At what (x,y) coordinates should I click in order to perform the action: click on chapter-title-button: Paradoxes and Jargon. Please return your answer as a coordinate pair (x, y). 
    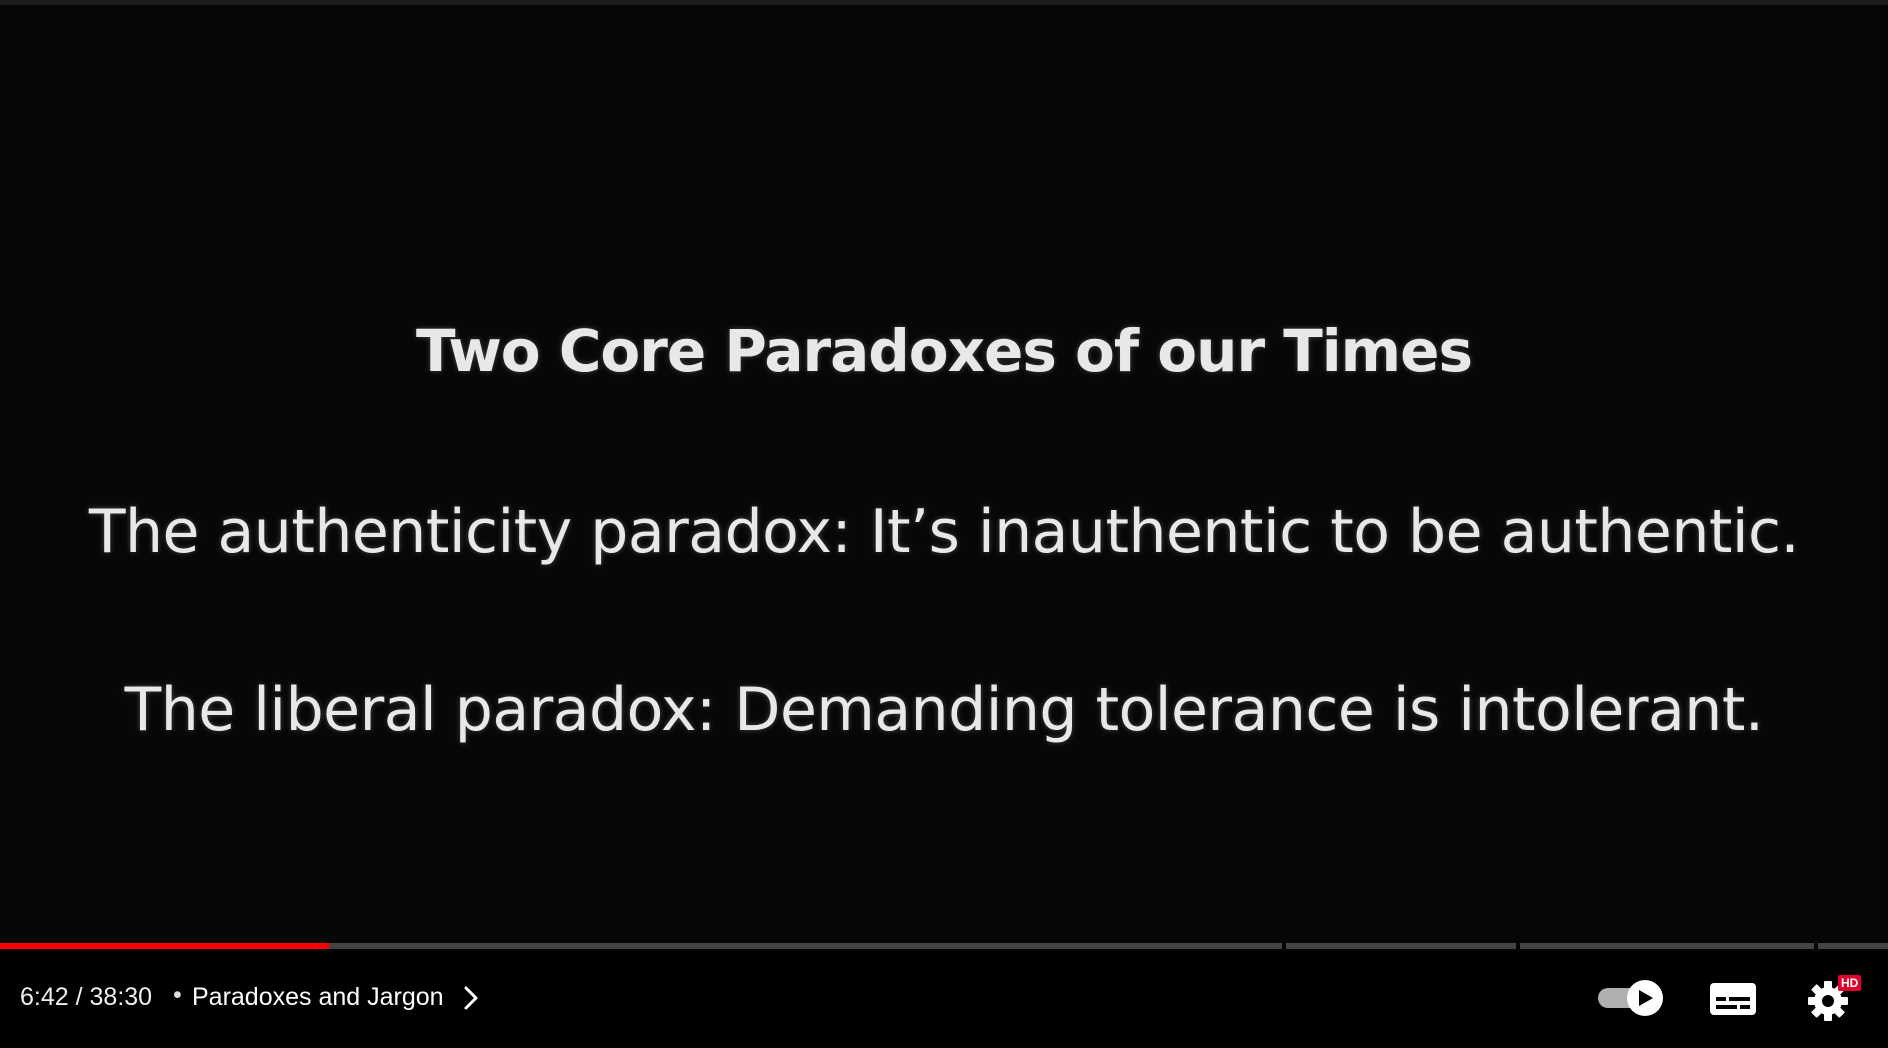
    Looking at the image, I should click on (318, 997).